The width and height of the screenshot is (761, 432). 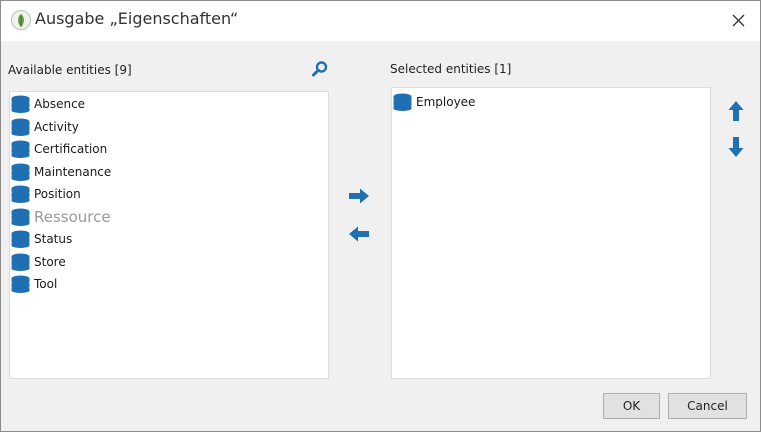 What do you see at coordinates (71, 149) in the screenshot?
I see `entity-label: Certification` at bounding box center [71, 149].